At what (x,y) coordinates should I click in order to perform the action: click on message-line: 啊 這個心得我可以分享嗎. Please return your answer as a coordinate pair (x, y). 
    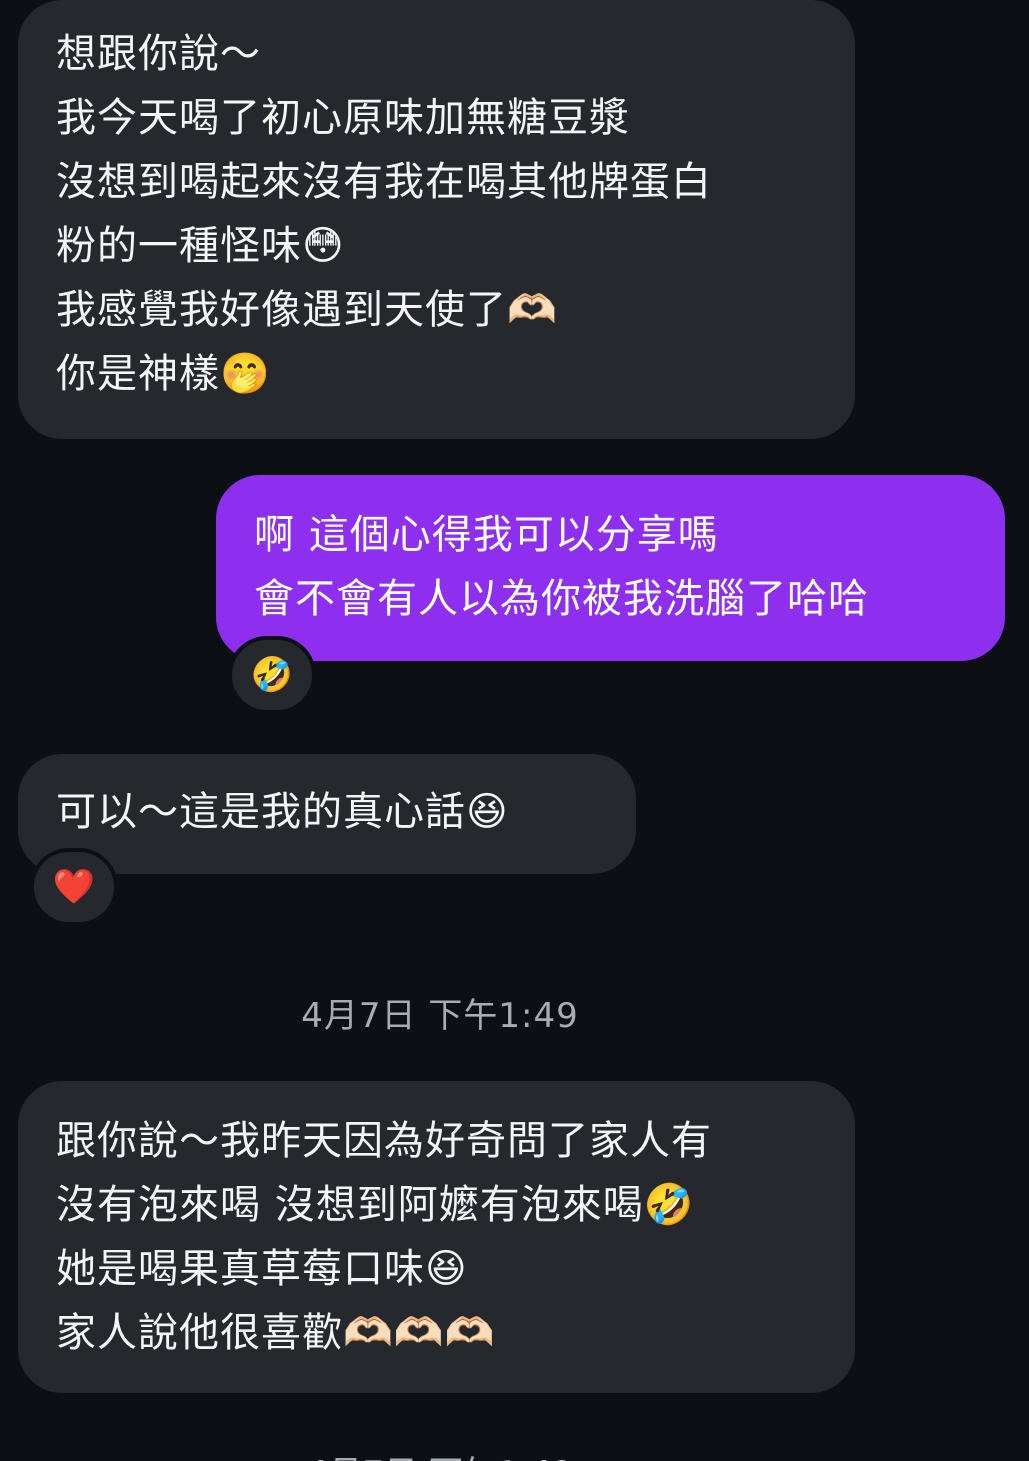
    Looking at the image, I should click on (486, 535).